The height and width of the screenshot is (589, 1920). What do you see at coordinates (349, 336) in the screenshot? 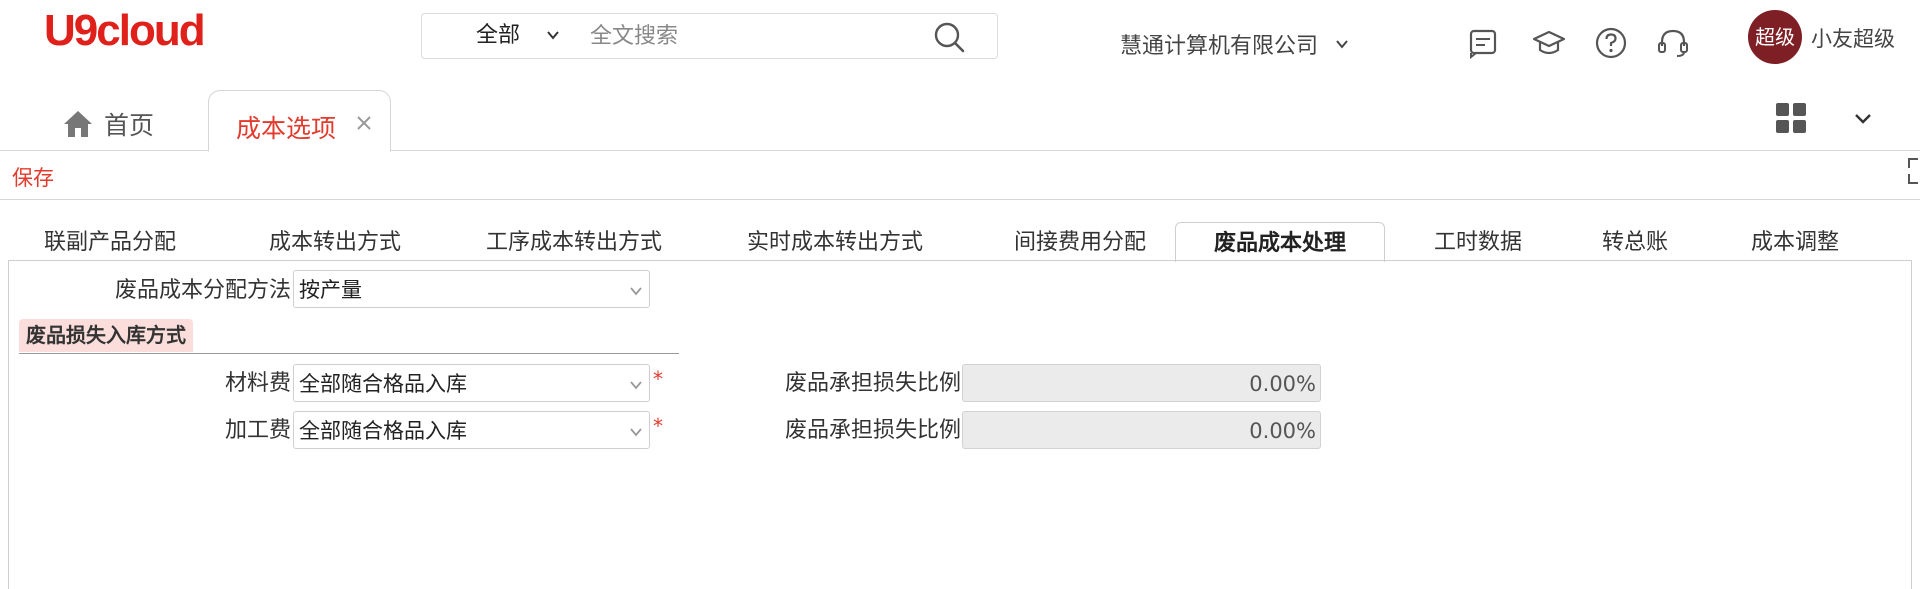
I see `section-header: 废品损失入库方式` at bounding box center [349, 336].